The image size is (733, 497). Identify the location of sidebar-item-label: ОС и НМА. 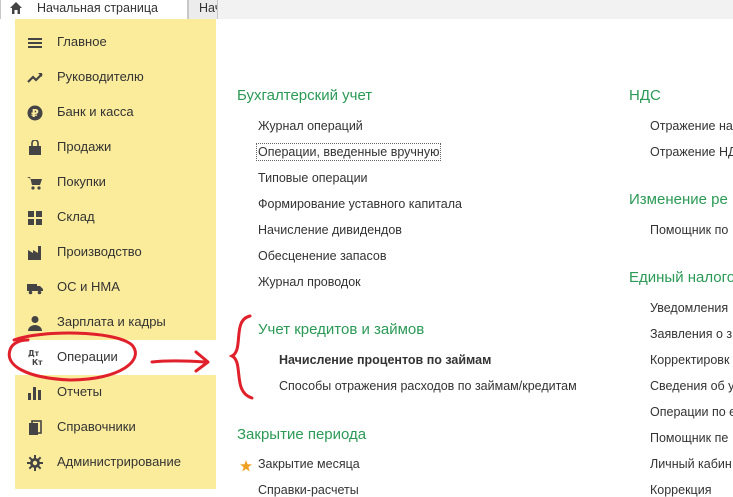
(88, 286).